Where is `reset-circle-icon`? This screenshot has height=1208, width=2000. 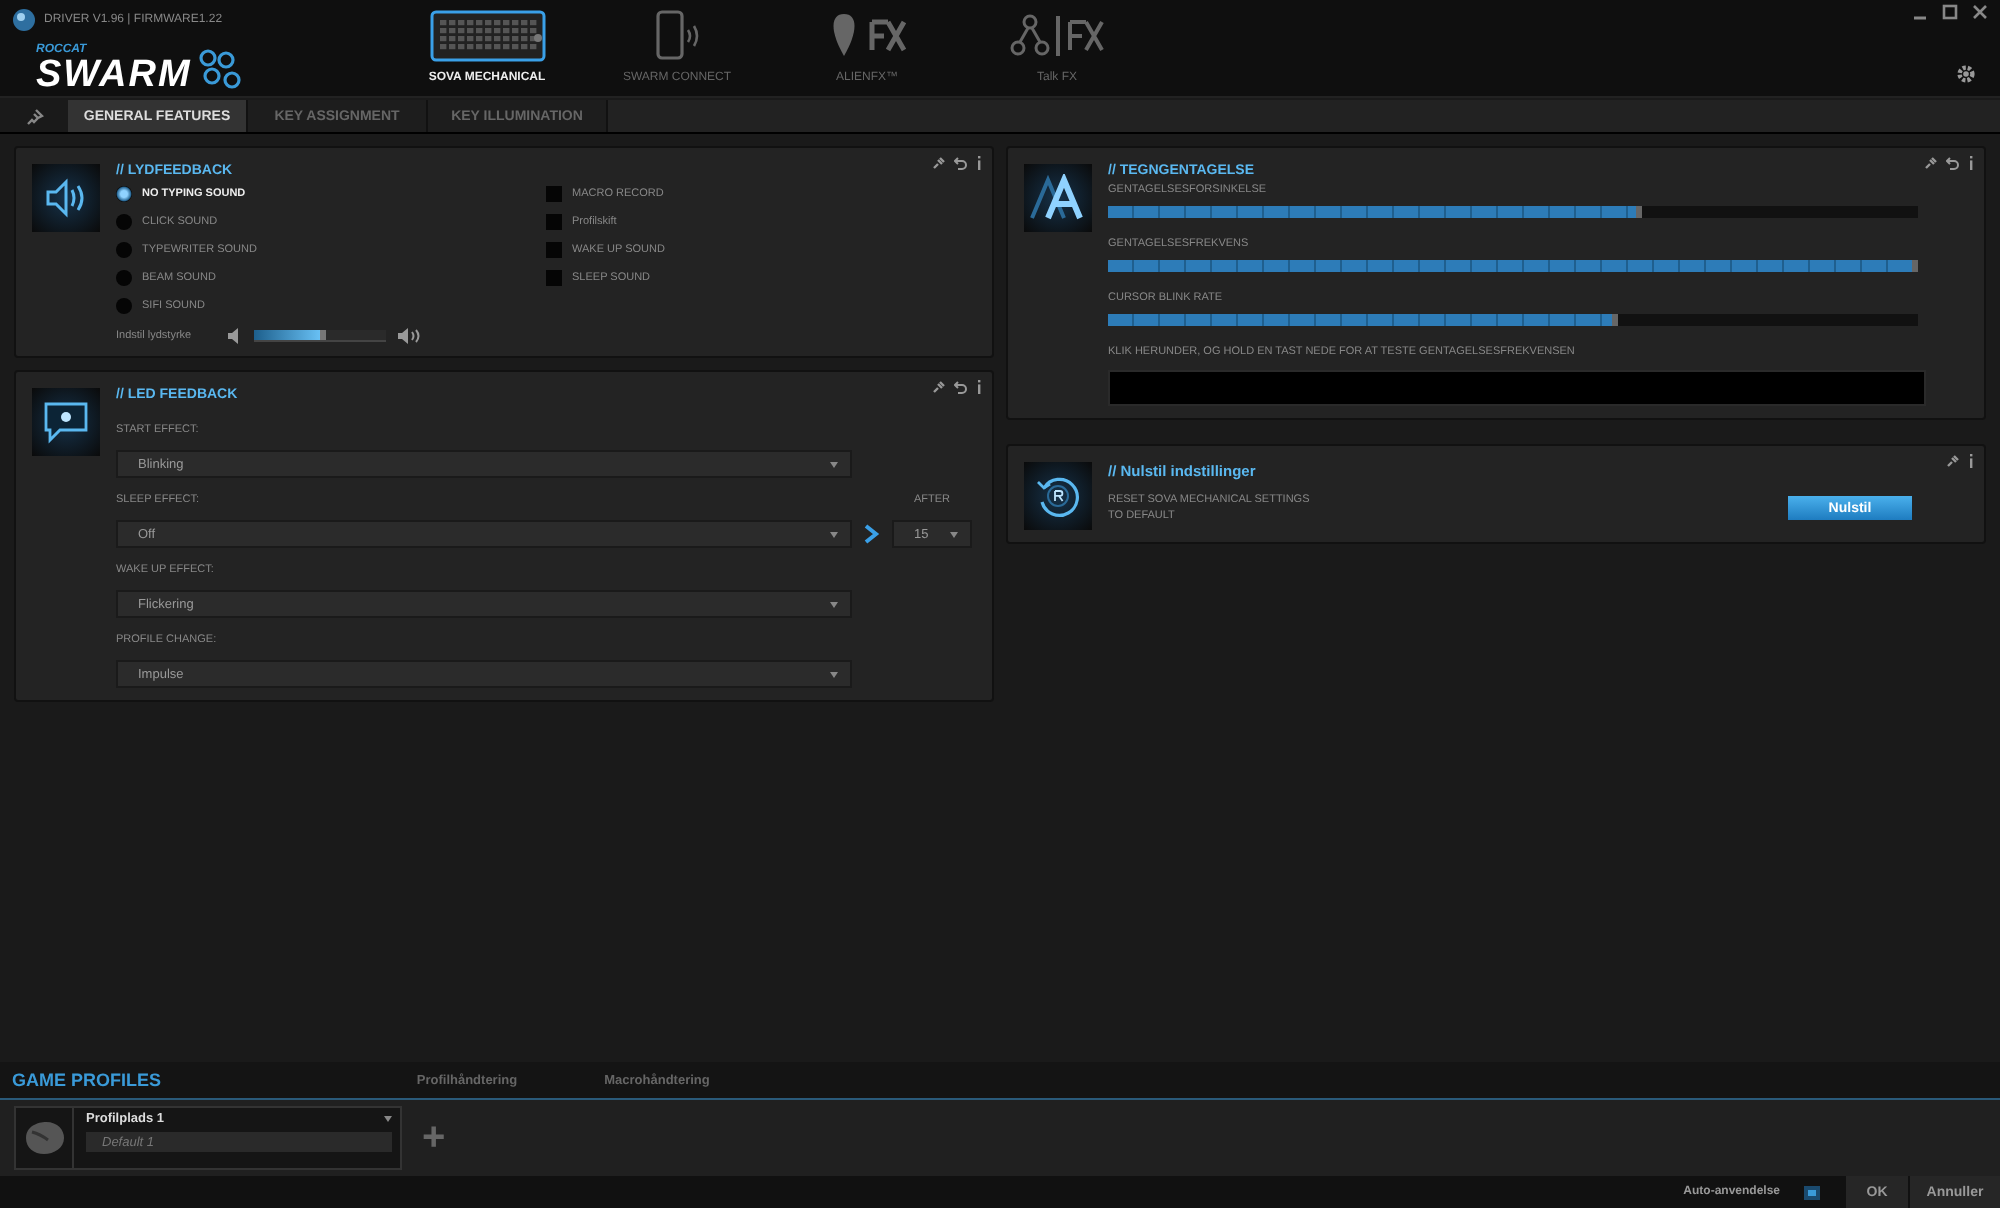
reset-circle-icon is located at coordinates (1058, 496).